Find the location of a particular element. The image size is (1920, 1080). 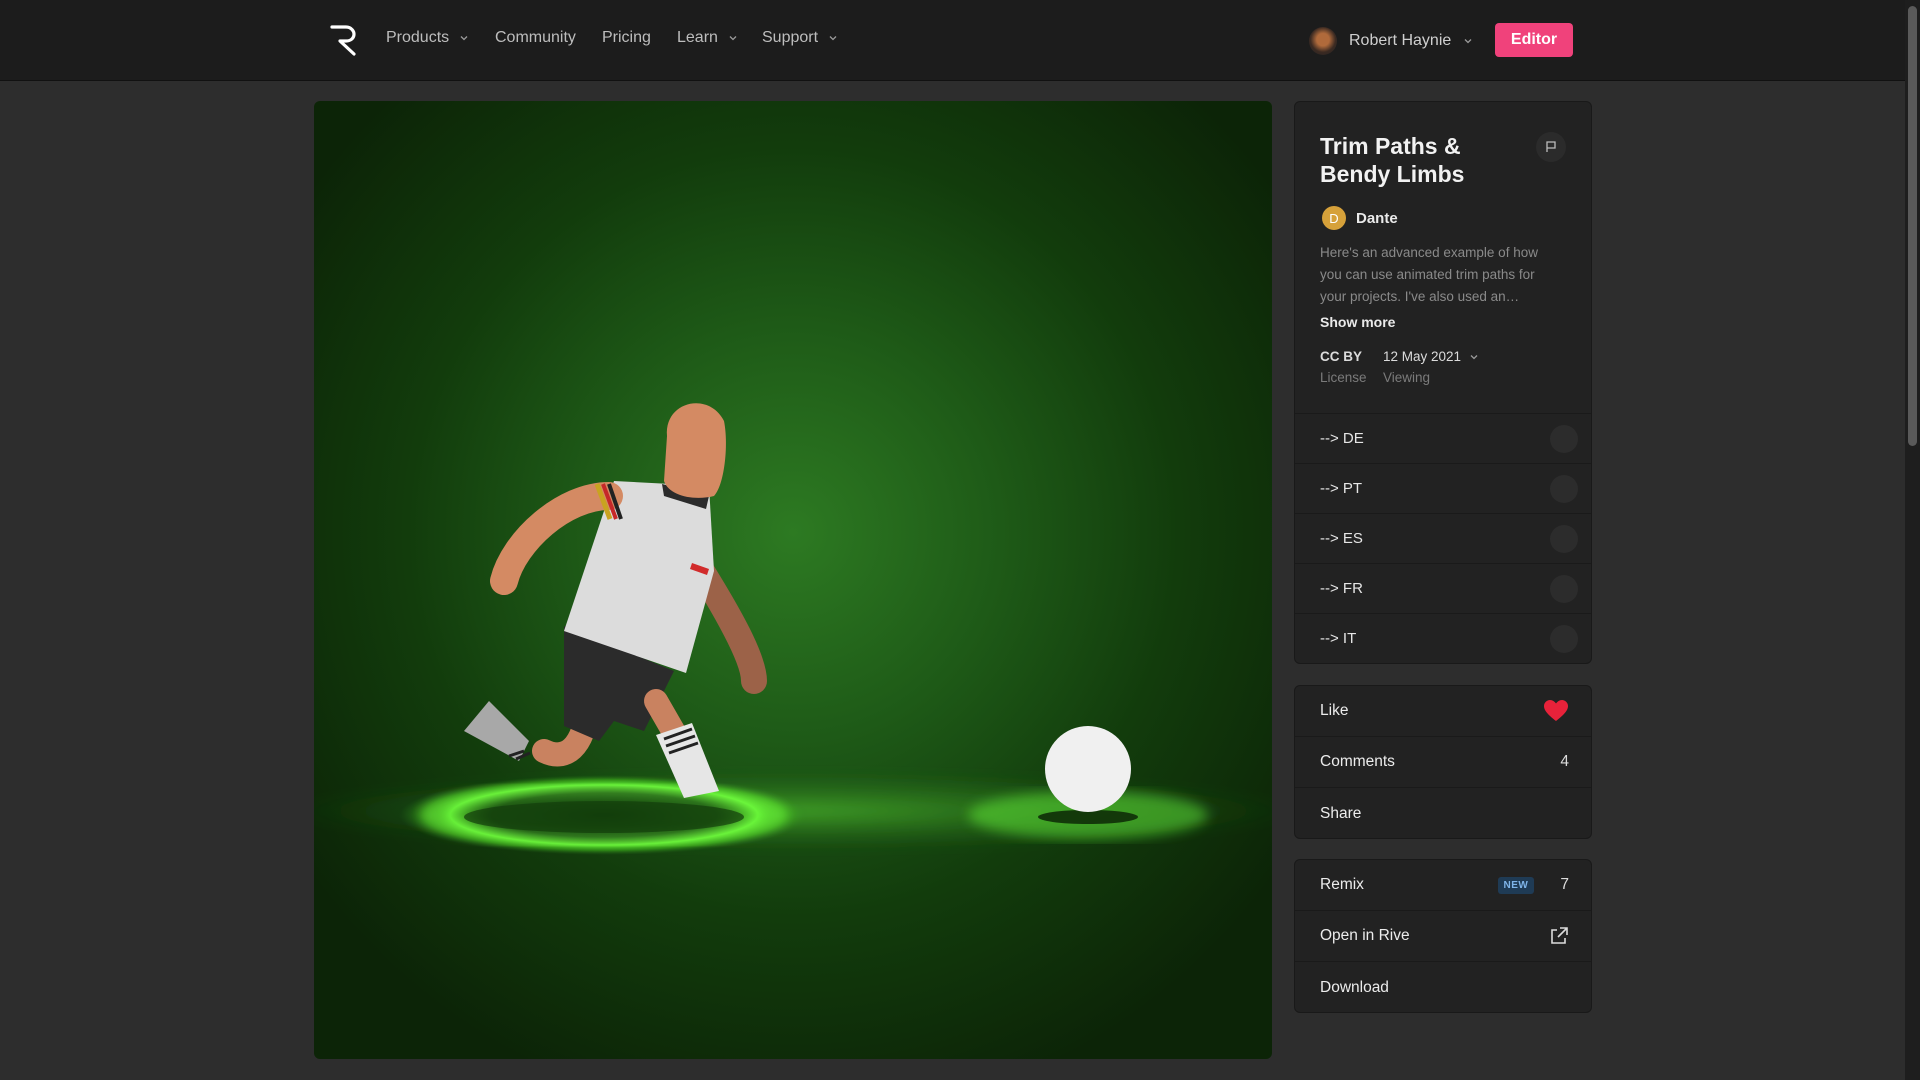

share-label: Share is located at coordinates (1341, 813).